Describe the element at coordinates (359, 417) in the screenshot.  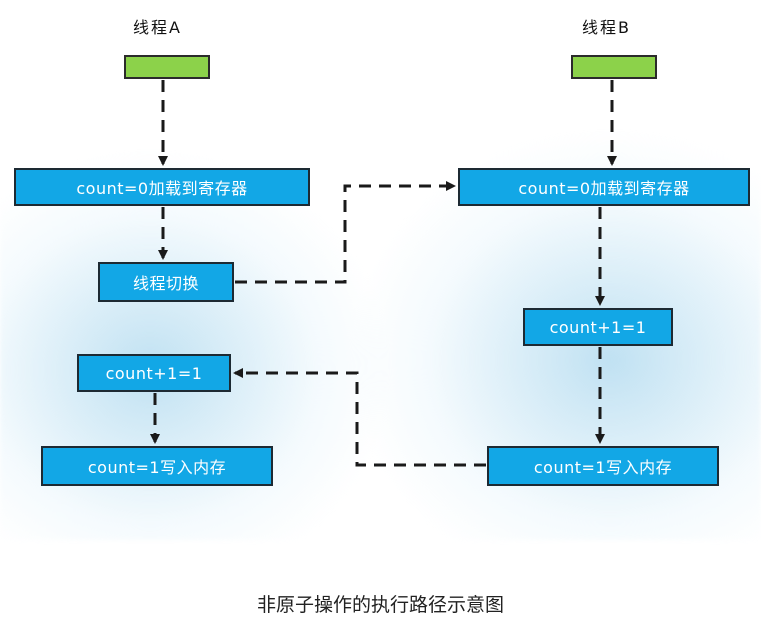
I see `arrow-b-write-to-a-increment` at that location.